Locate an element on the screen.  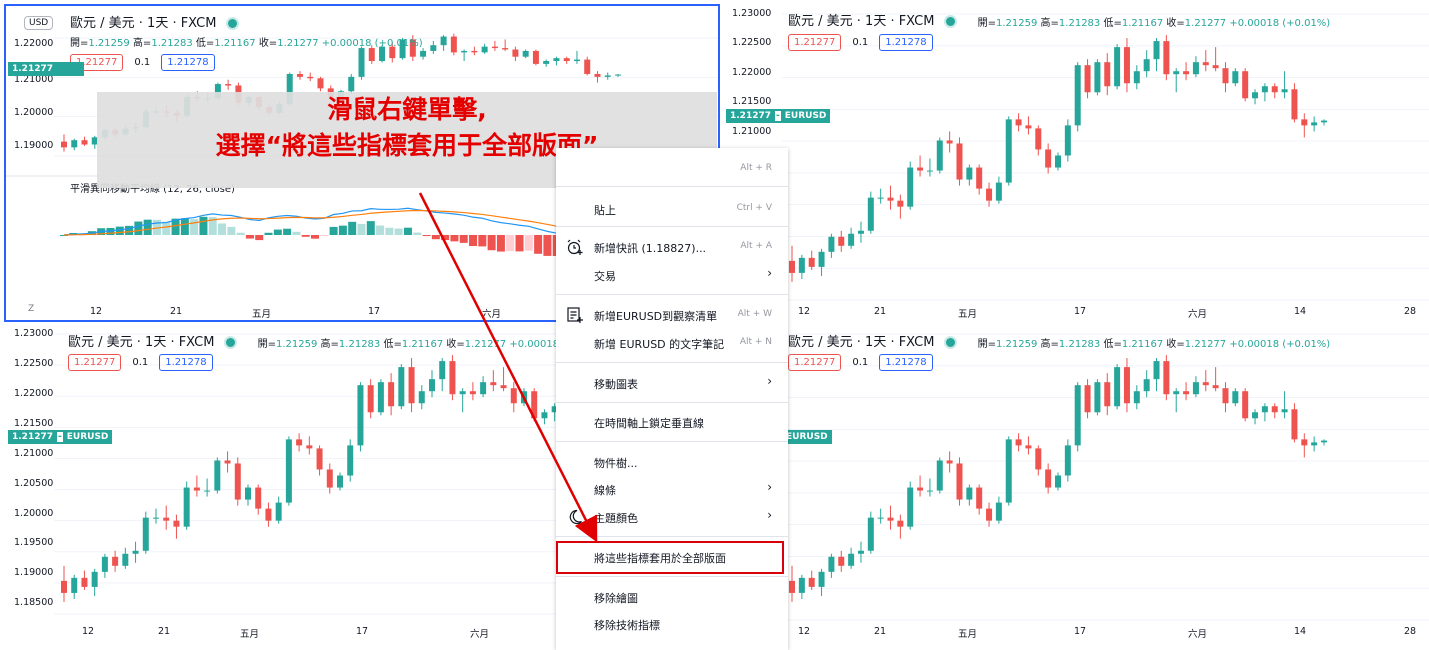
arrow-line is located at coordinates (508, 367).